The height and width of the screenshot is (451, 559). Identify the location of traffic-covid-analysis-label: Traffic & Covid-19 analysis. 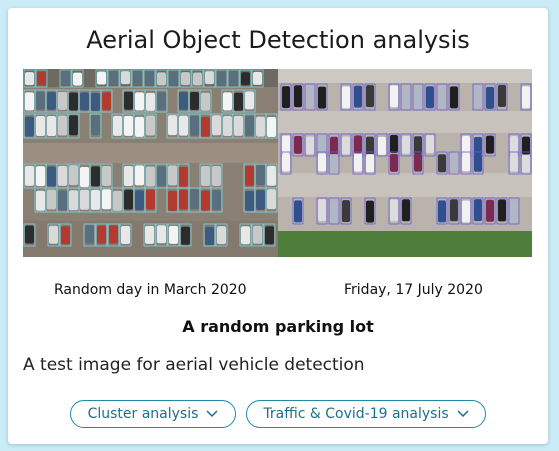
(356, 414).